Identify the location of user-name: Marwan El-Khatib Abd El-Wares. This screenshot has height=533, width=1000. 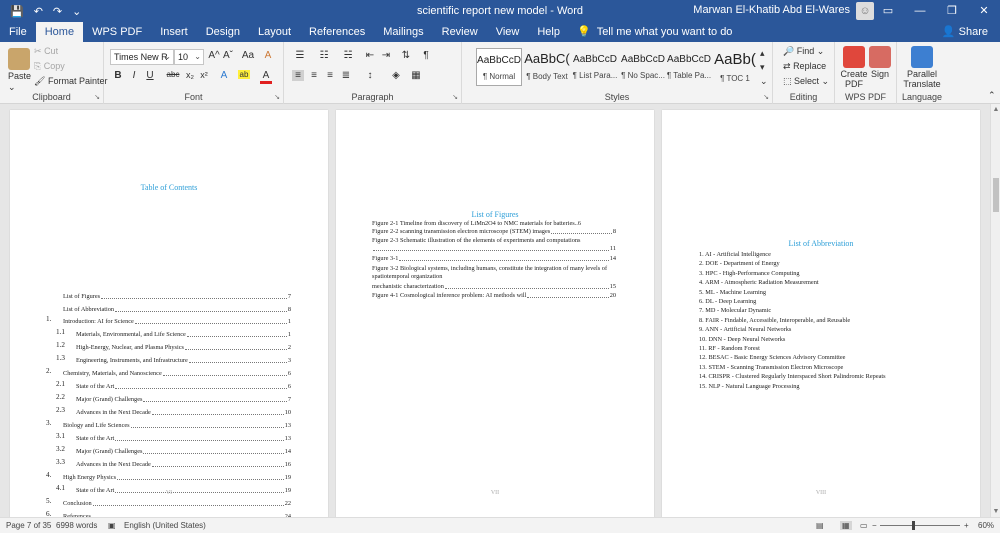
(771, 10).